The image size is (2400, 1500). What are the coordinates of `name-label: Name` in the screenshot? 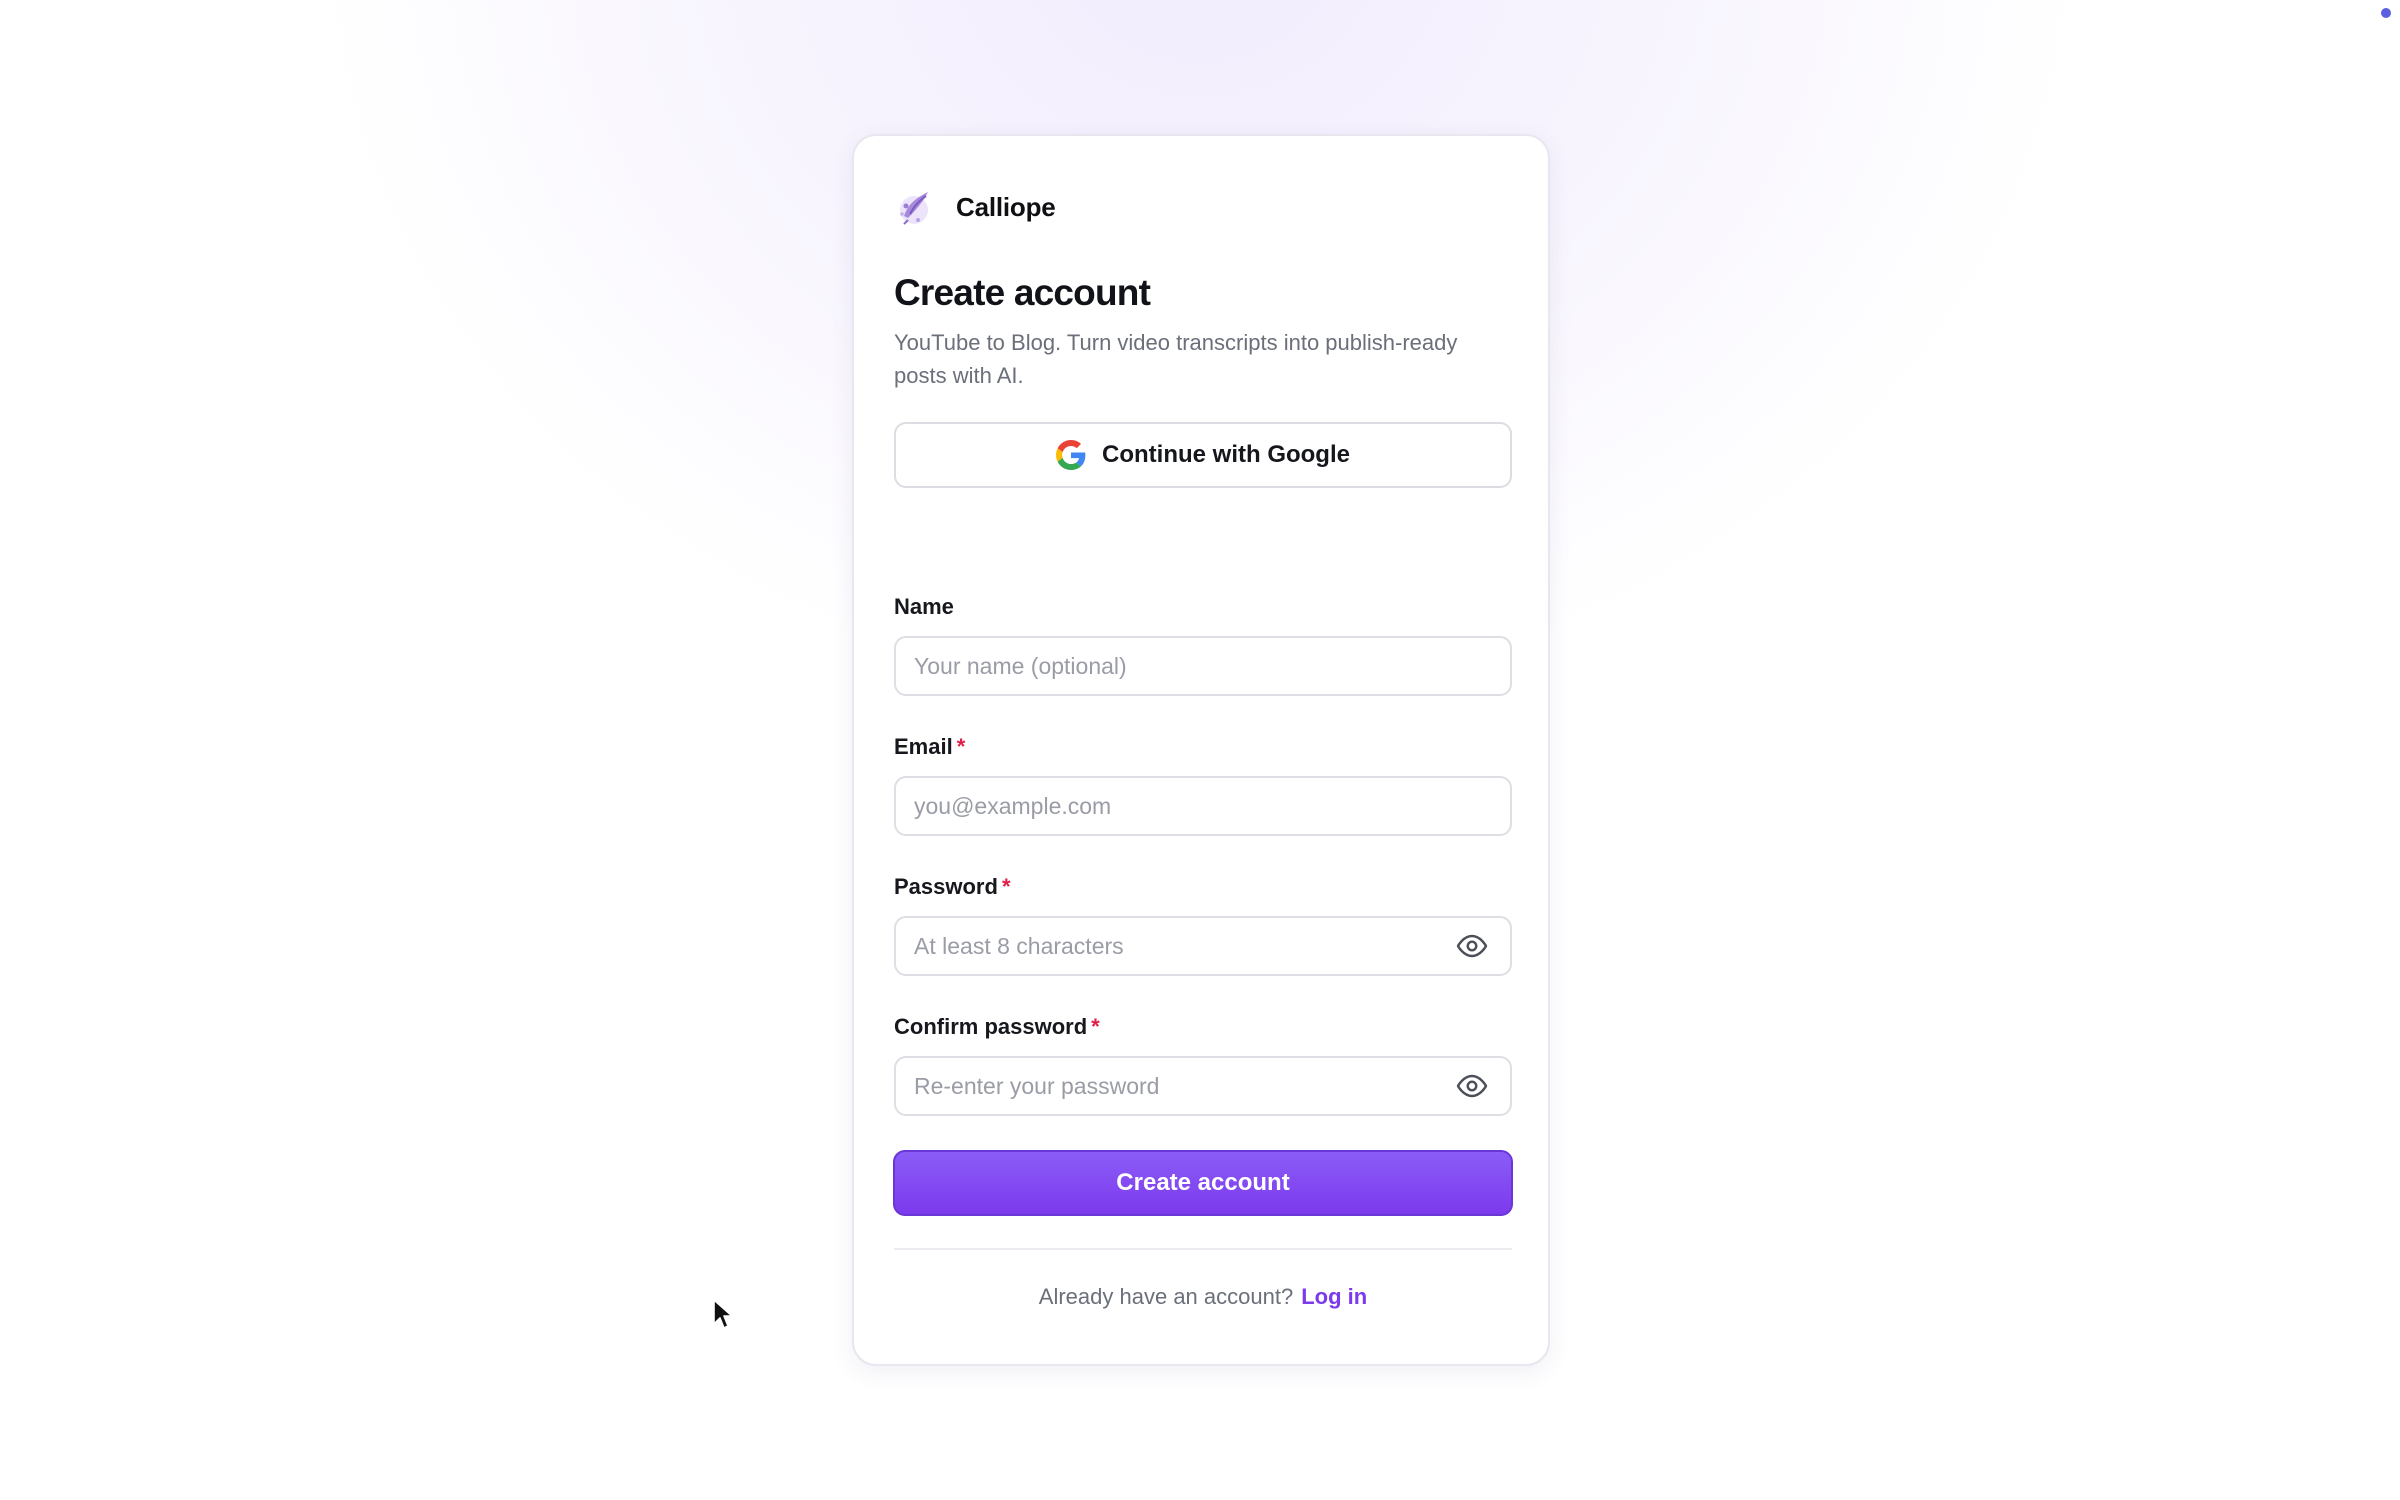 It's located at (924, 607).